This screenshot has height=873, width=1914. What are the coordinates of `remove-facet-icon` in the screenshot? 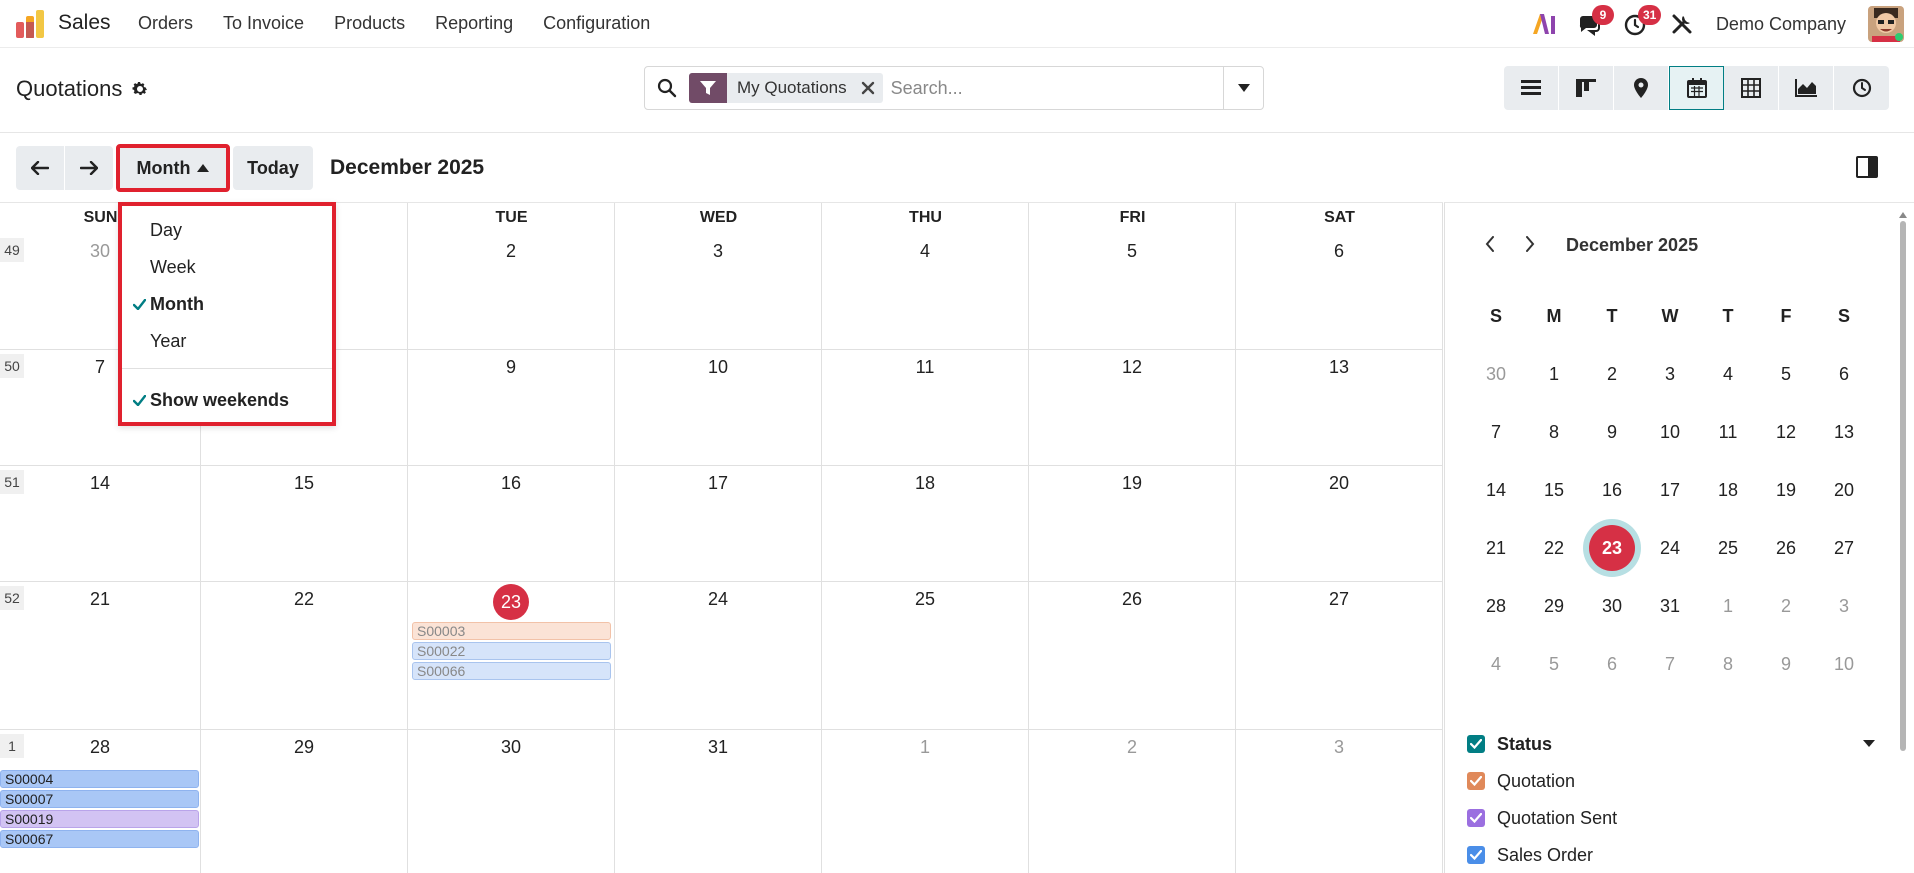 It's located at (868, 88).